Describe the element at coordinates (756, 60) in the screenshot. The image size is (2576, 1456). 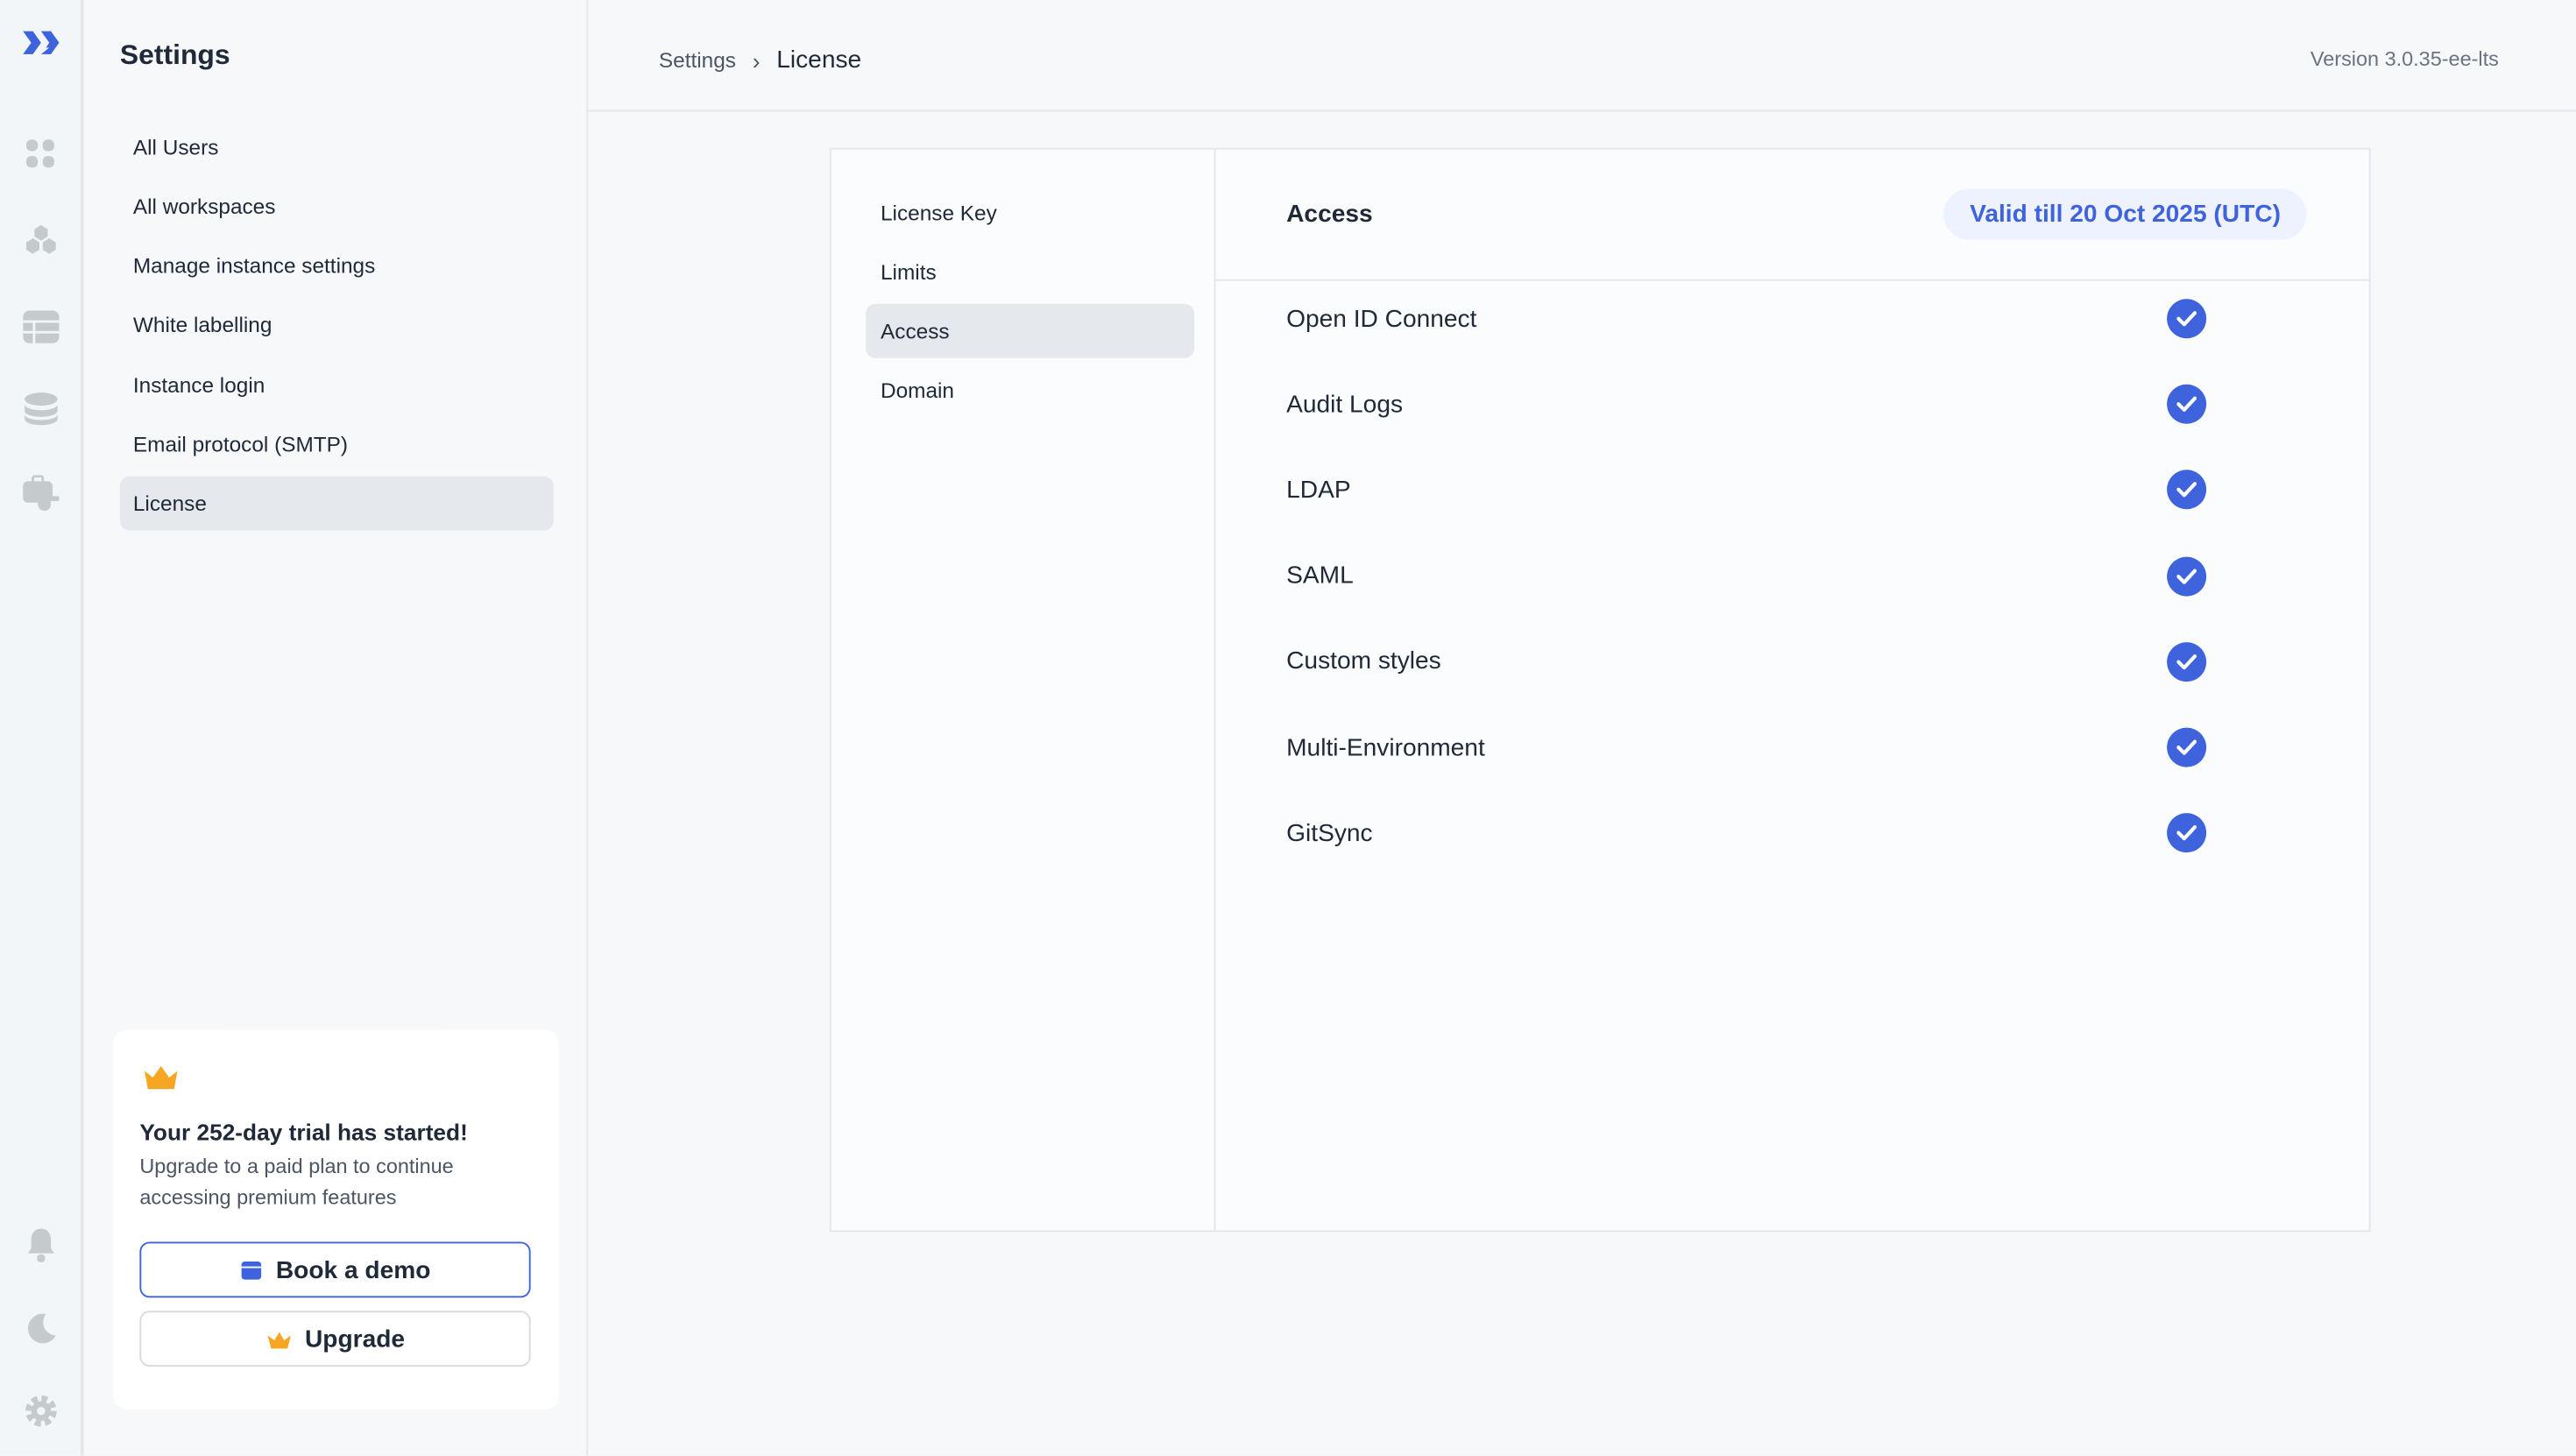
I see `chevron-right-icon: ›` at that location.